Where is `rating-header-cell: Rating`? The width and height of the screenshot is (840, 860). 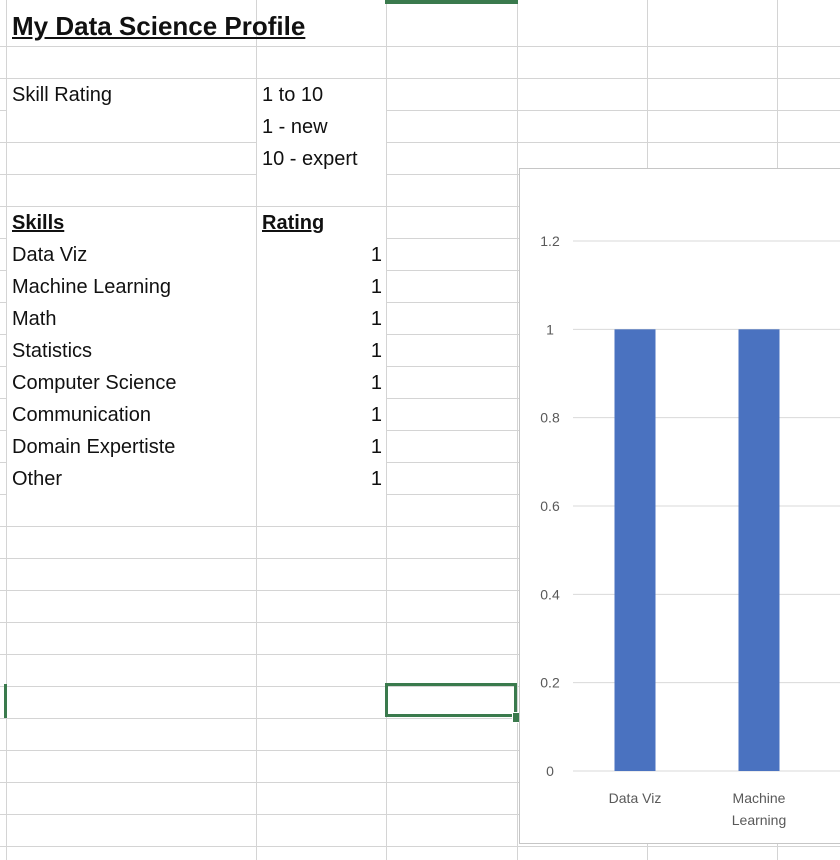
rating-header-cell: Rating is located at coordinates (321, 223).